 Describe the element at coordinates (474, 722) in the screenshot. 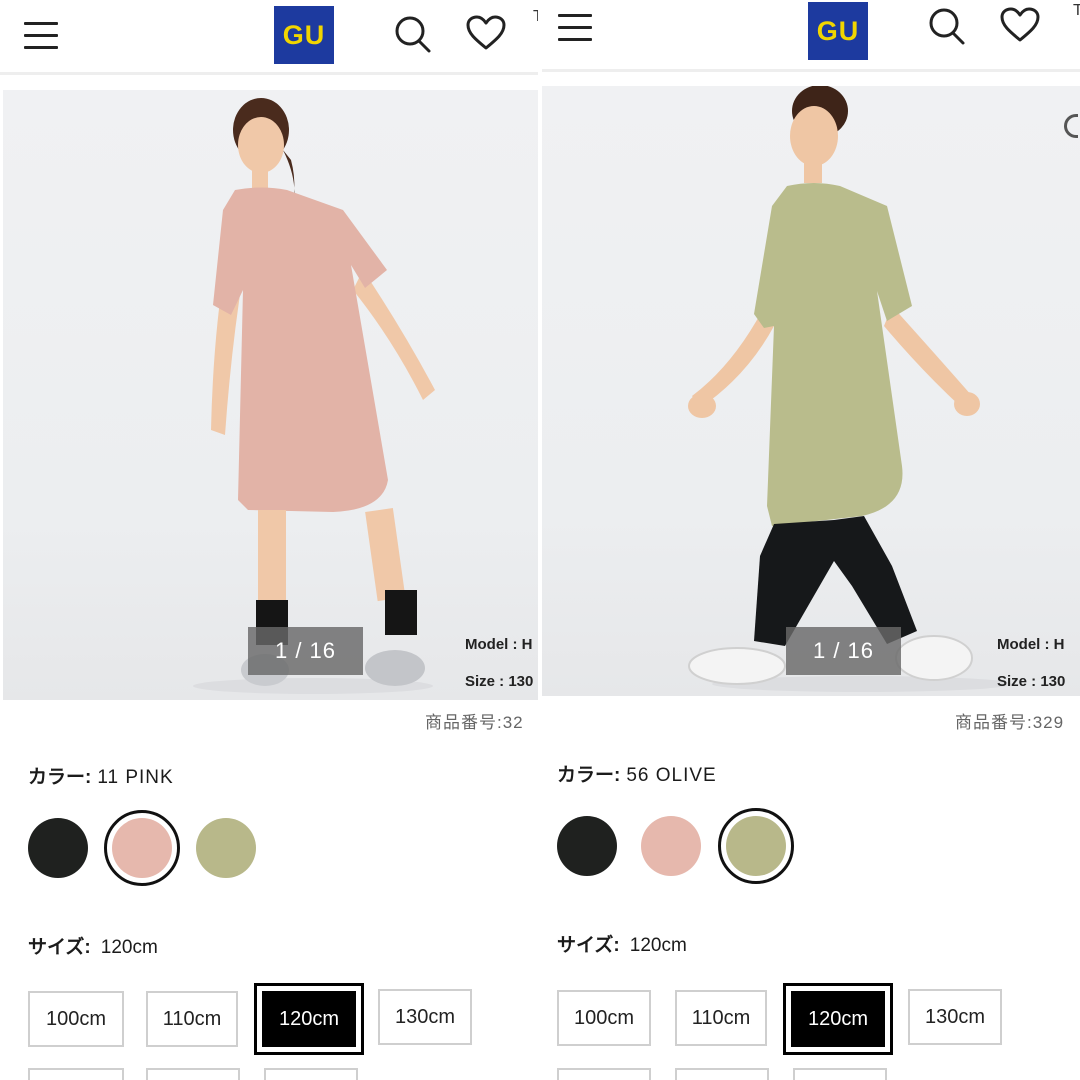

I see `product-number: 商品番号:32` at that location.